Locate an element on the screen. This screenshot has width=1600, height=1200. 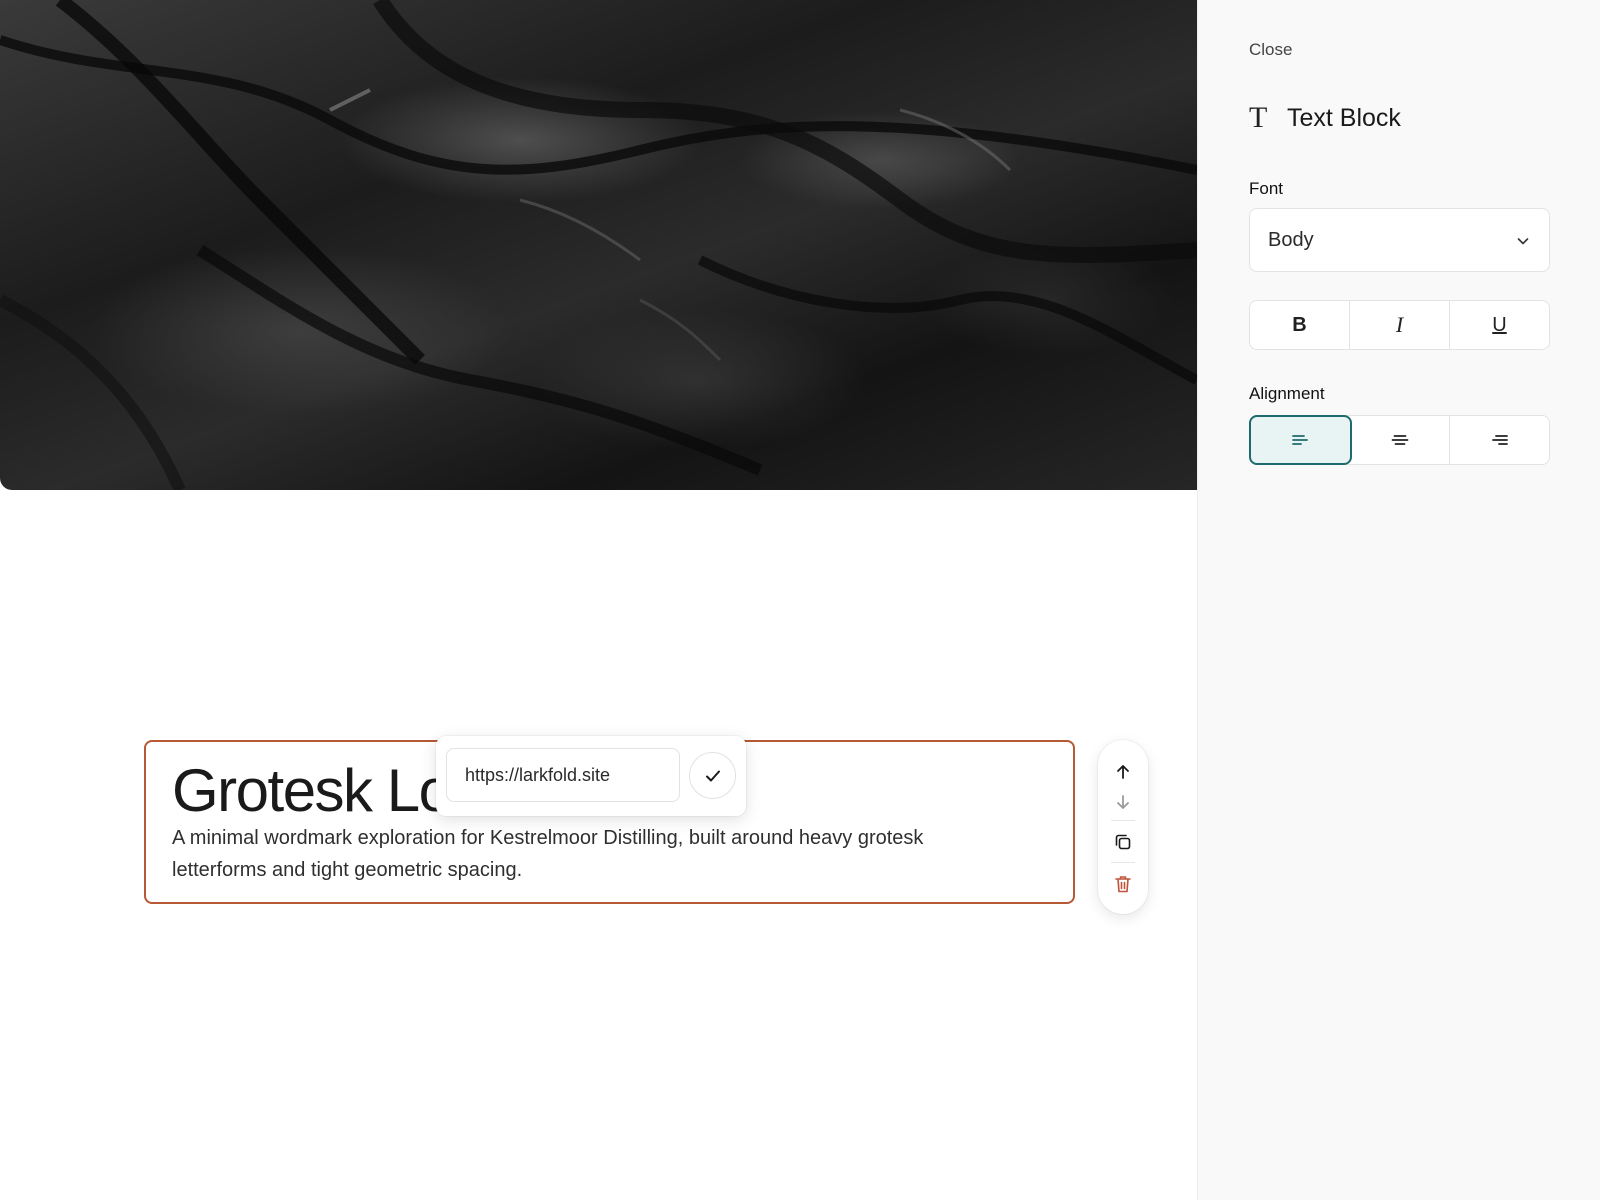
bold-button: B is located at coordinates (1300, 325).